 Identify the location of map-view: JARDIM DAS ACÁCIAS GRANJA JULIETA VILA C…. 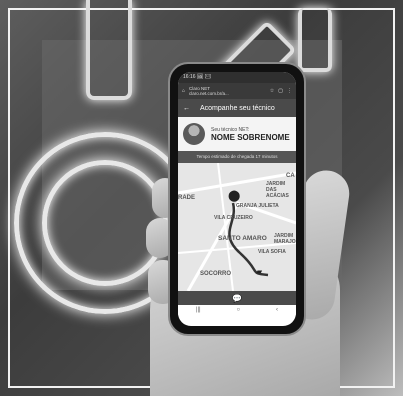
(237, 227).